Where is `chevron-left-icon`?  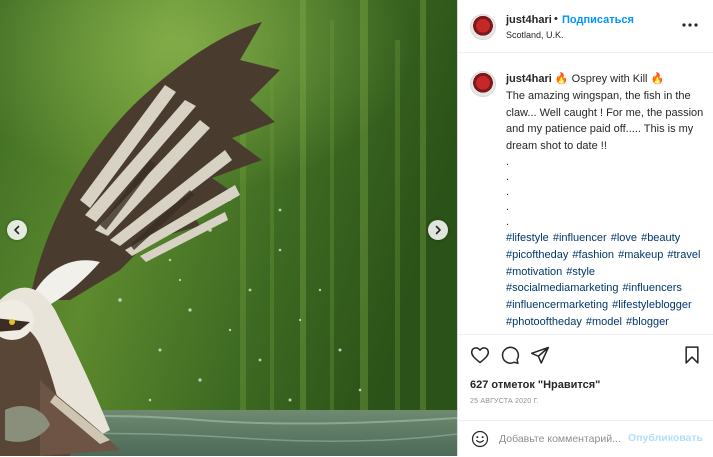 chevron-left-icon is located at coordinates (17, 230).